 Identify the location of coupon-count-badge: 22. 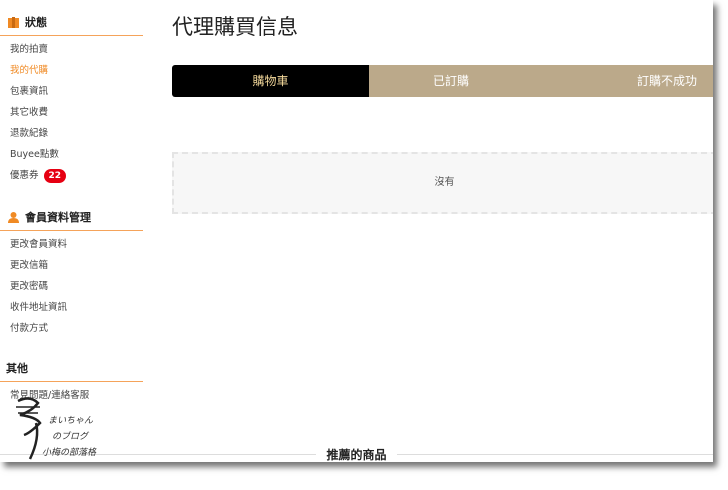
(55, 175).